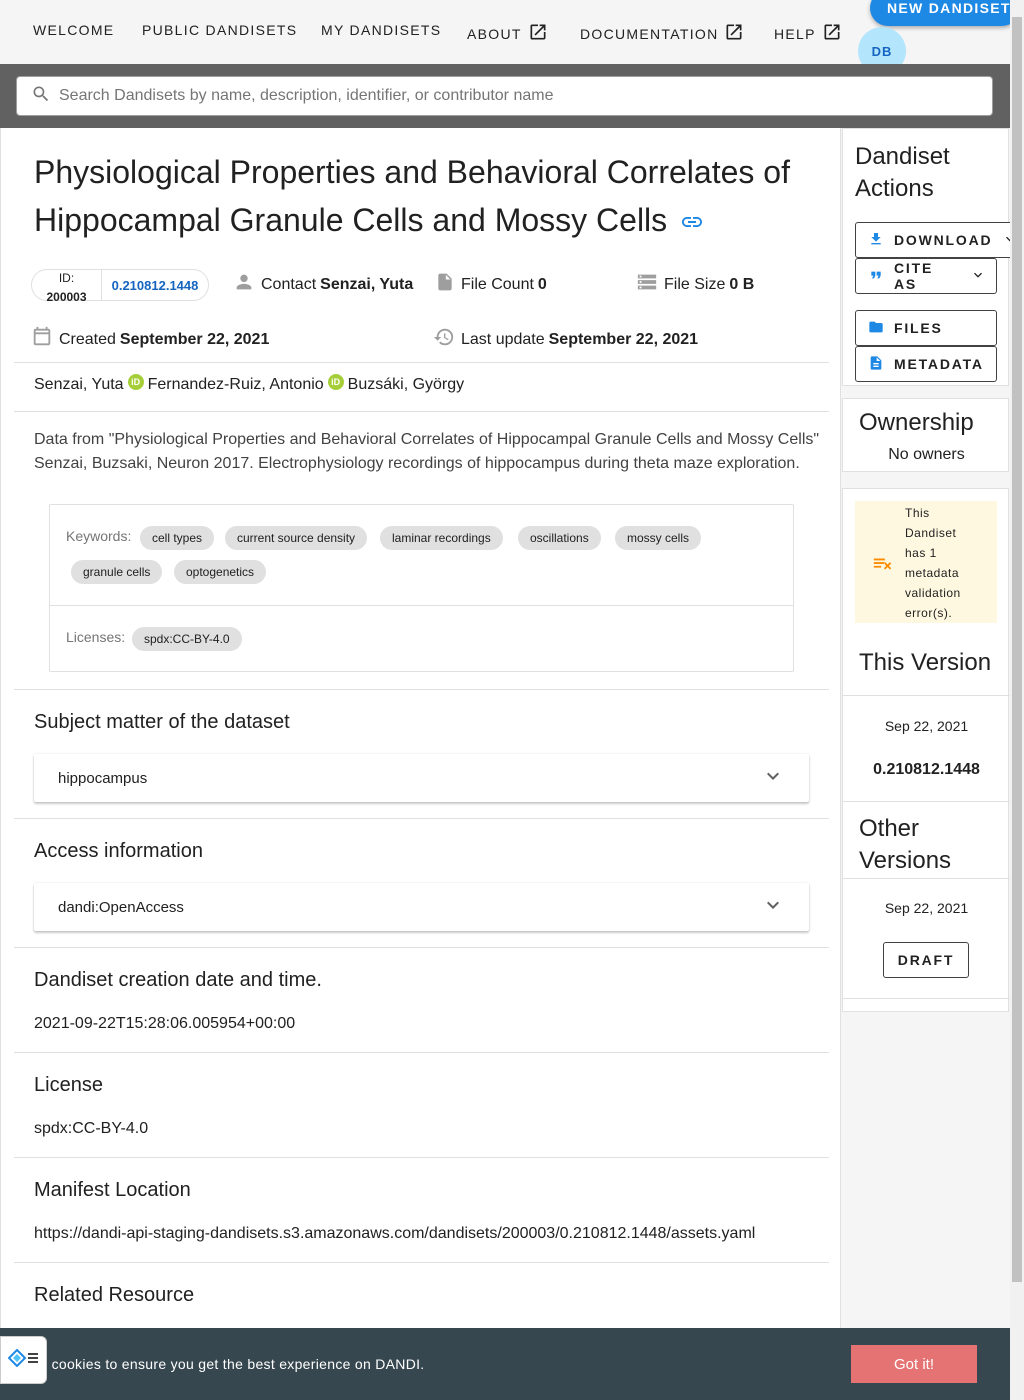  What do you see at coordinates (367, 284) in the screenshot?
I see `contact-value: Senzai, Yuta` at bounding box center [367, 284].